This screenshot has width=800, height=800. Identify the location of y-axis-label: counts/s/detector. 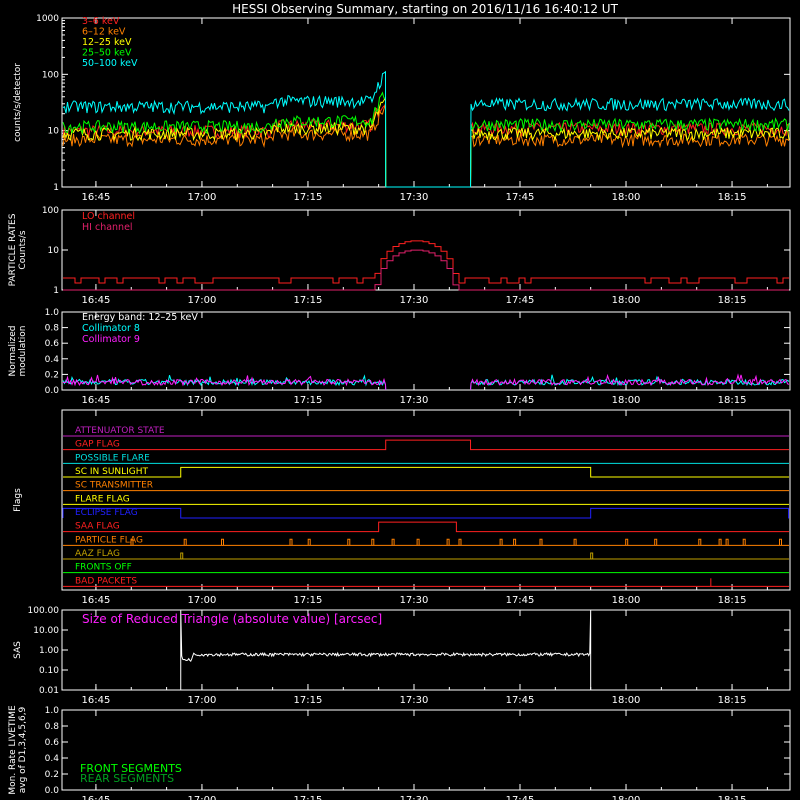
(18, 102).